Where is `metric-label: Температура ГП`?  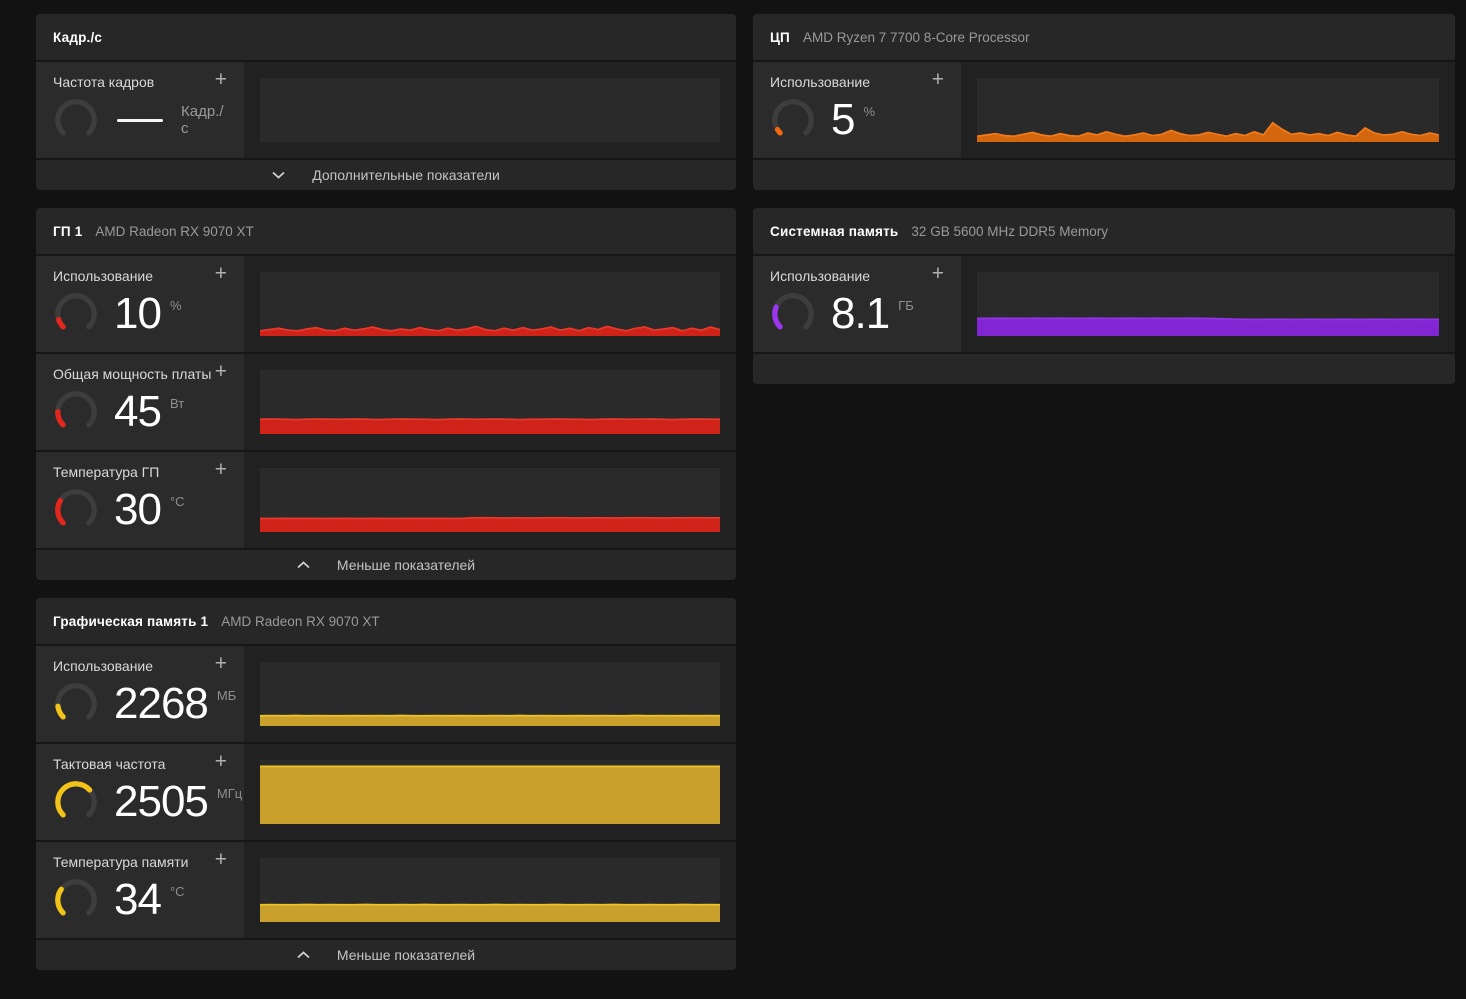
metric-label: Температура ГП is located at coordinates (106, 472).